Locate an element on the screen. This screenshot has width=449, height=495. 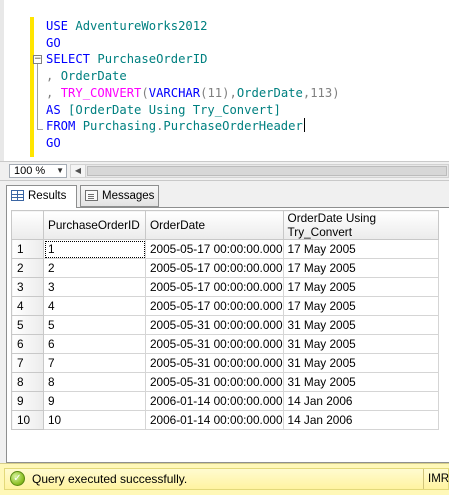
table-cell: 4 is located at coordinates (94, 306).